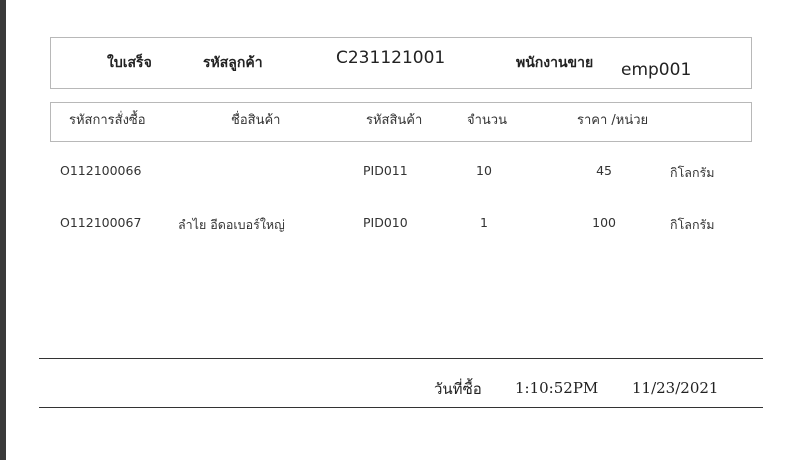 This screenshot has height=460, width=797. What do you see at coordinates (231, 224) in the screenshot?
I see `cell-product-name: ลำไย อีดอเบอร์ใหญ่` at bounding box center [231, 224].